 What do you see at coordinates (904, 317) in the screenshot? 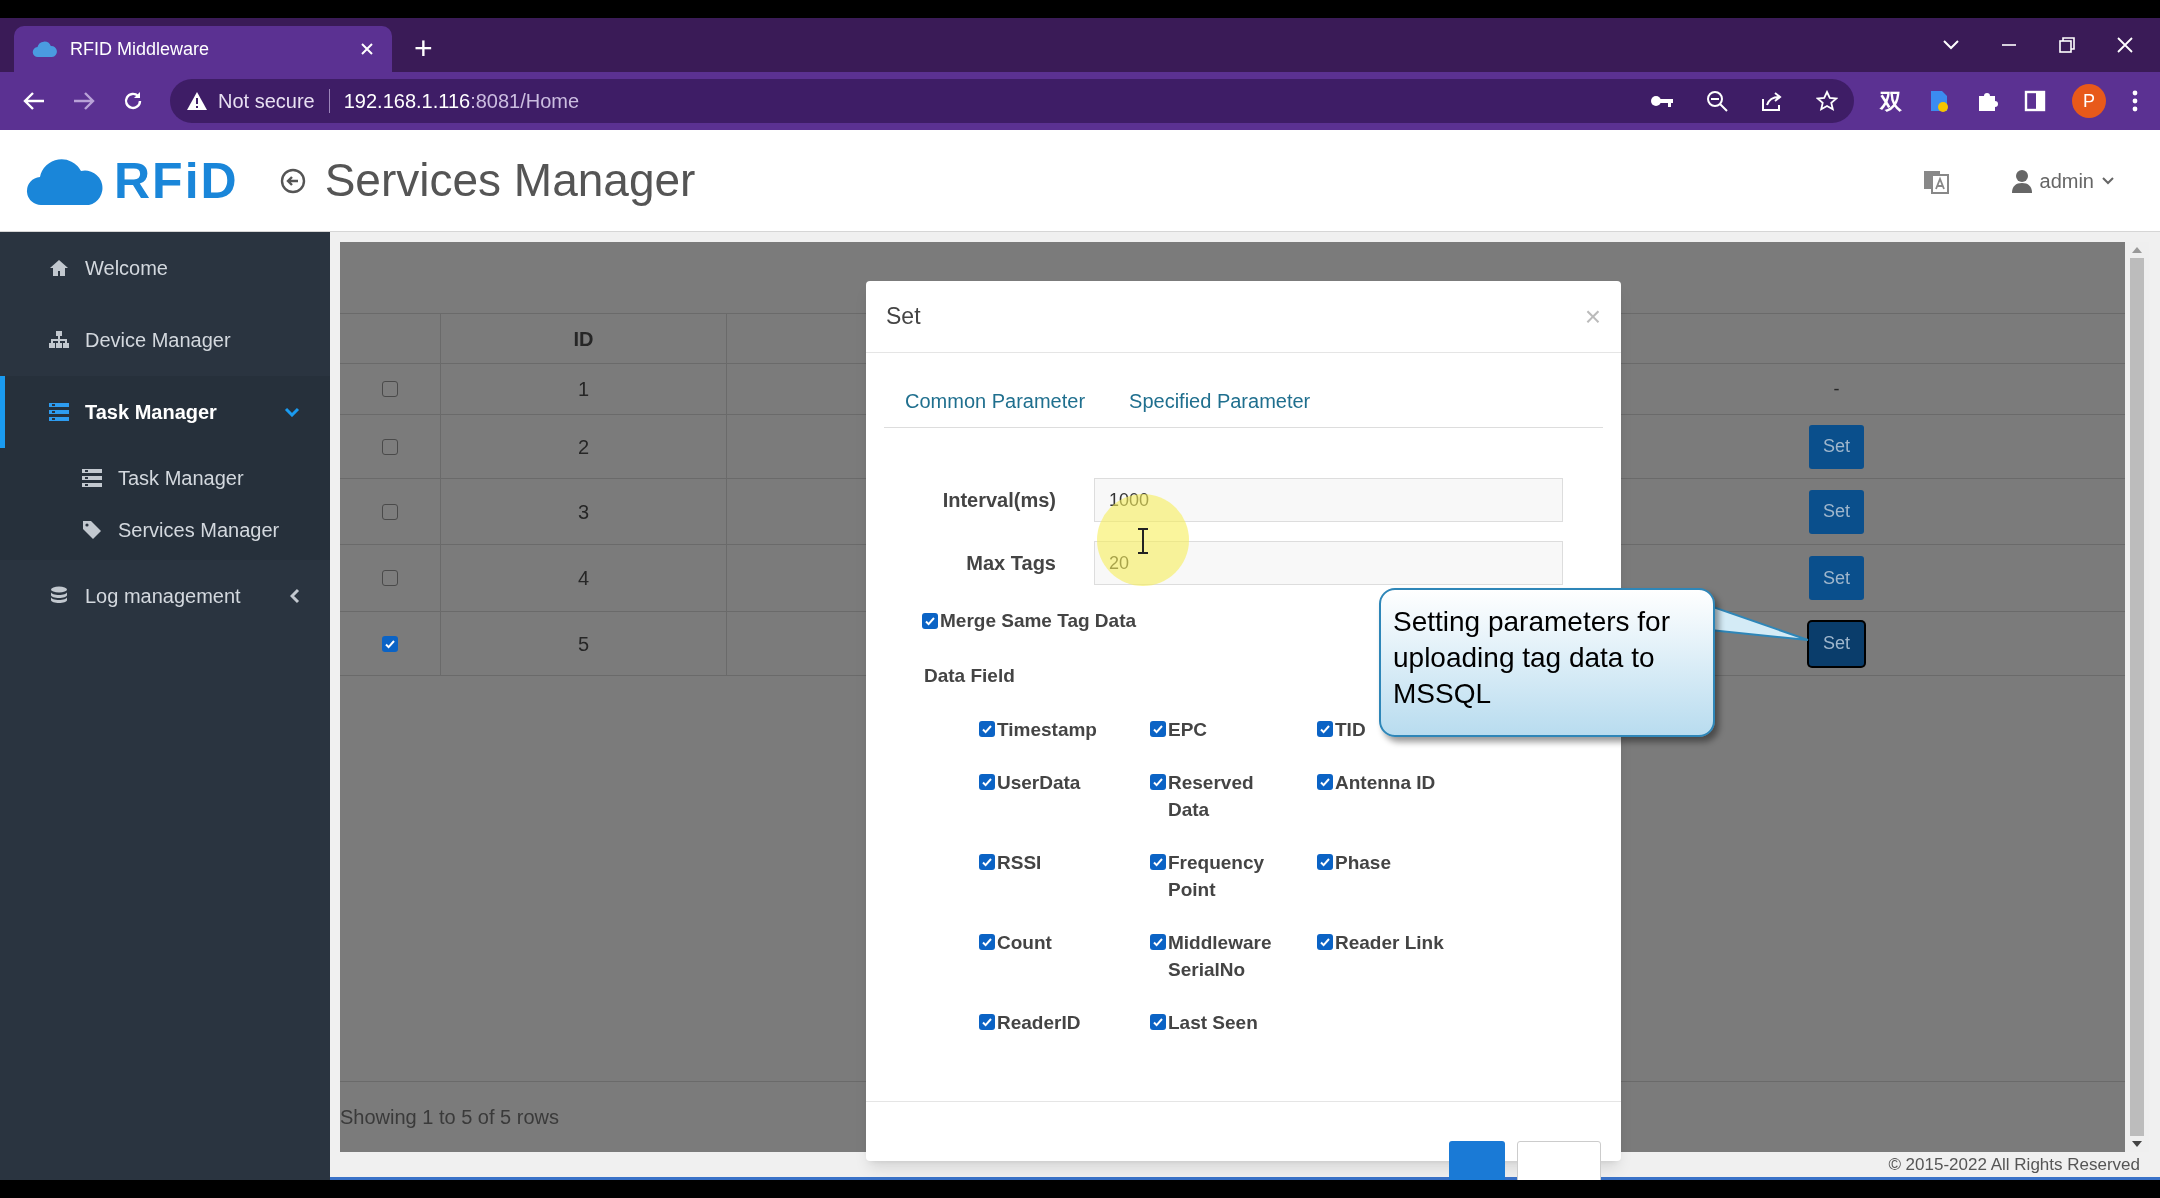
I see `modal-title: Set` at bounding box center [904, 317].